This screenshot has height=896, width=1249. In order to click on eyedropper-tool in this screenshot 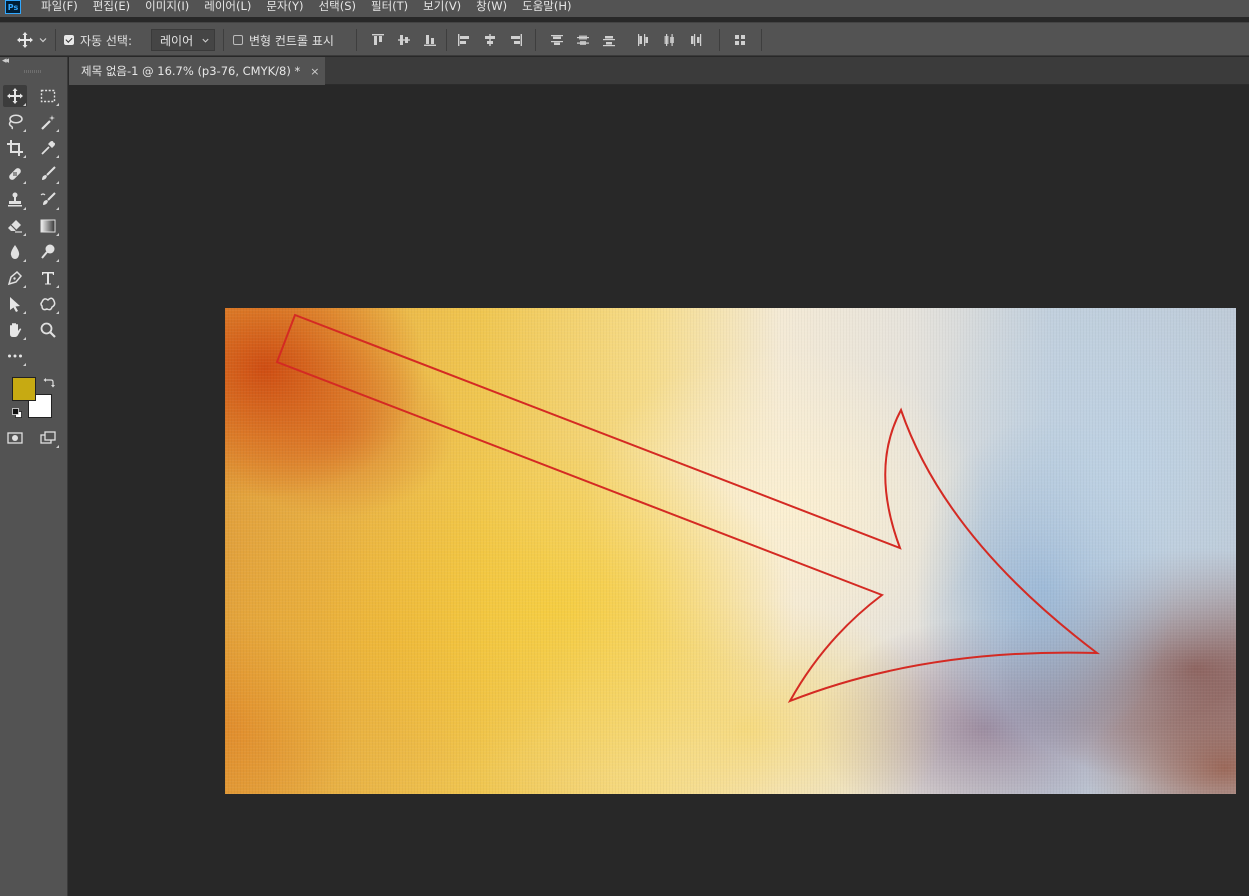, I will do `click(48, 148)`.